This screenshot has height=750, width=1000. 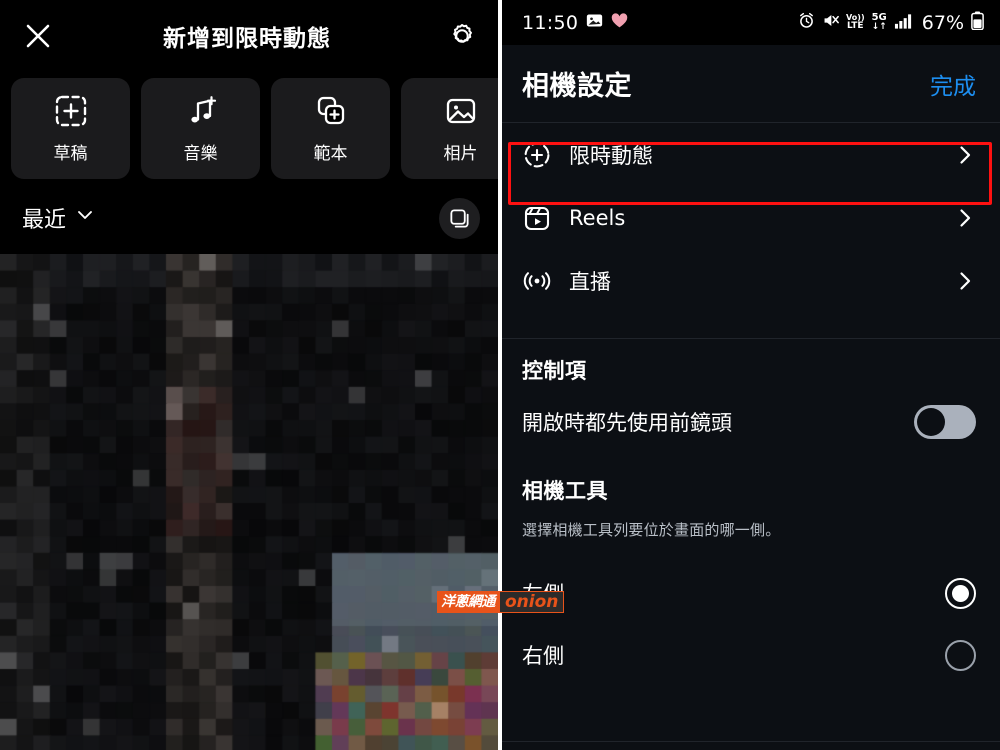 I want to click on quick-action-cards: 草稿 音樂 範本 相片, so click(x=250, y=127).